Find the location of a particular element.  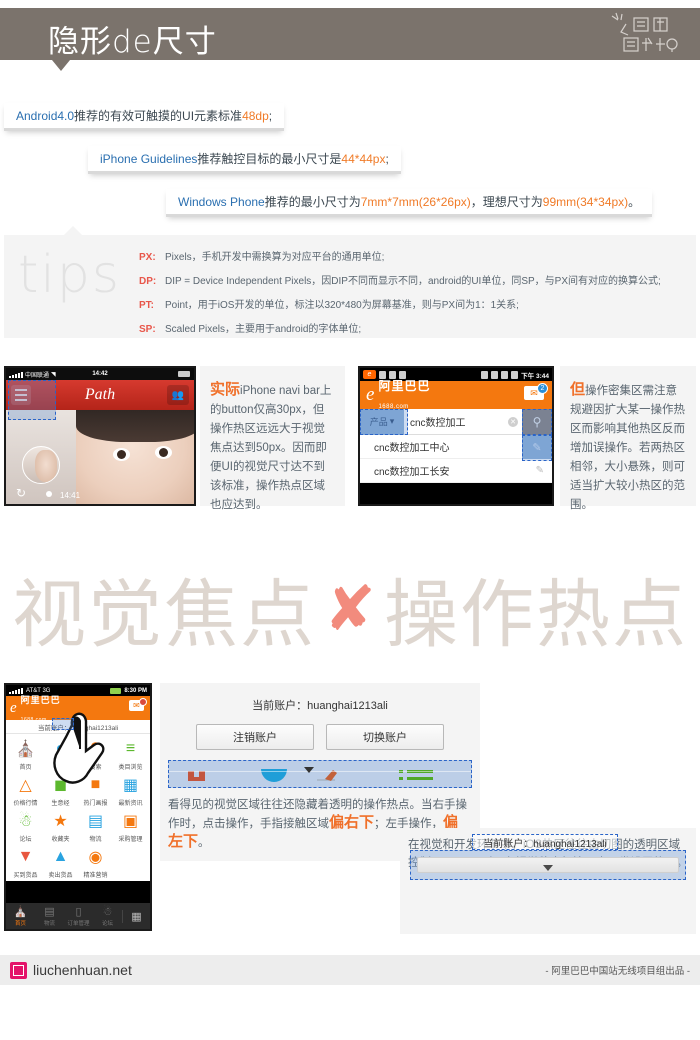

callout-iphone-platform: iPhone Guidelines is located at coordinates (149, 158).